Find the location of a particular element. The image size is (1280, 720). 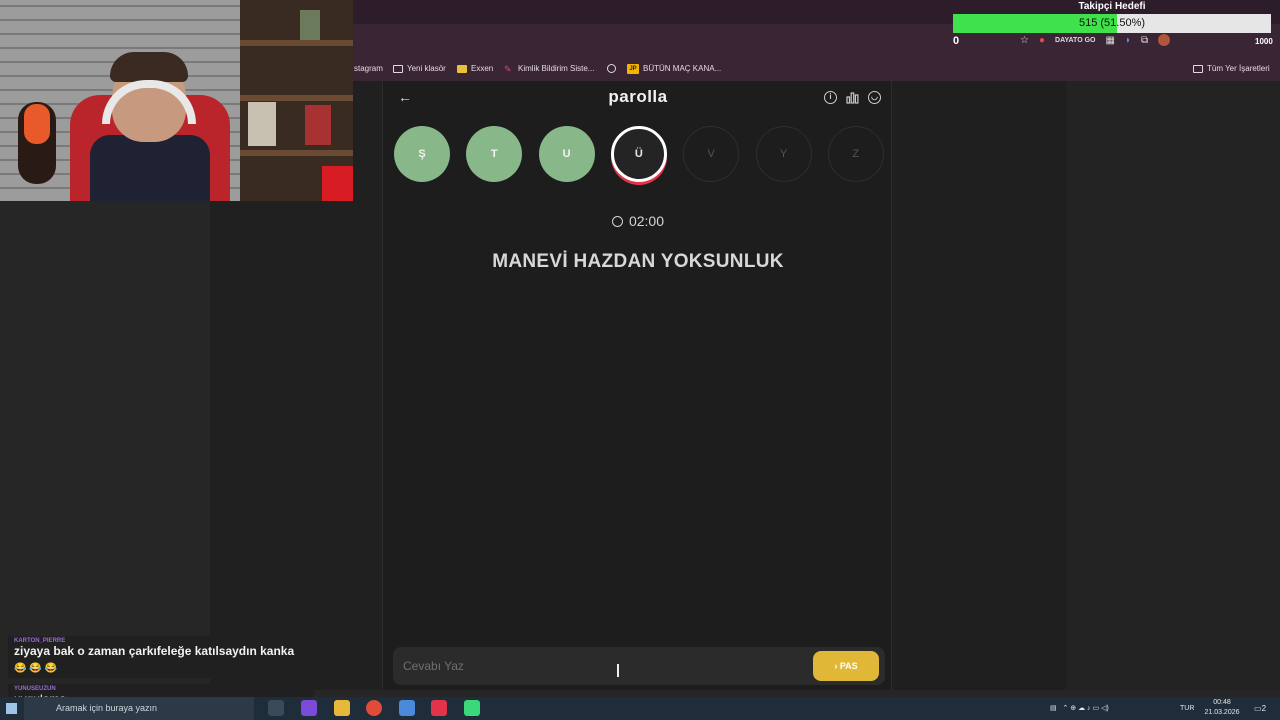

all-bookmarks: Tüm Yer İşaretleri is located at coordinates (1231, 68).